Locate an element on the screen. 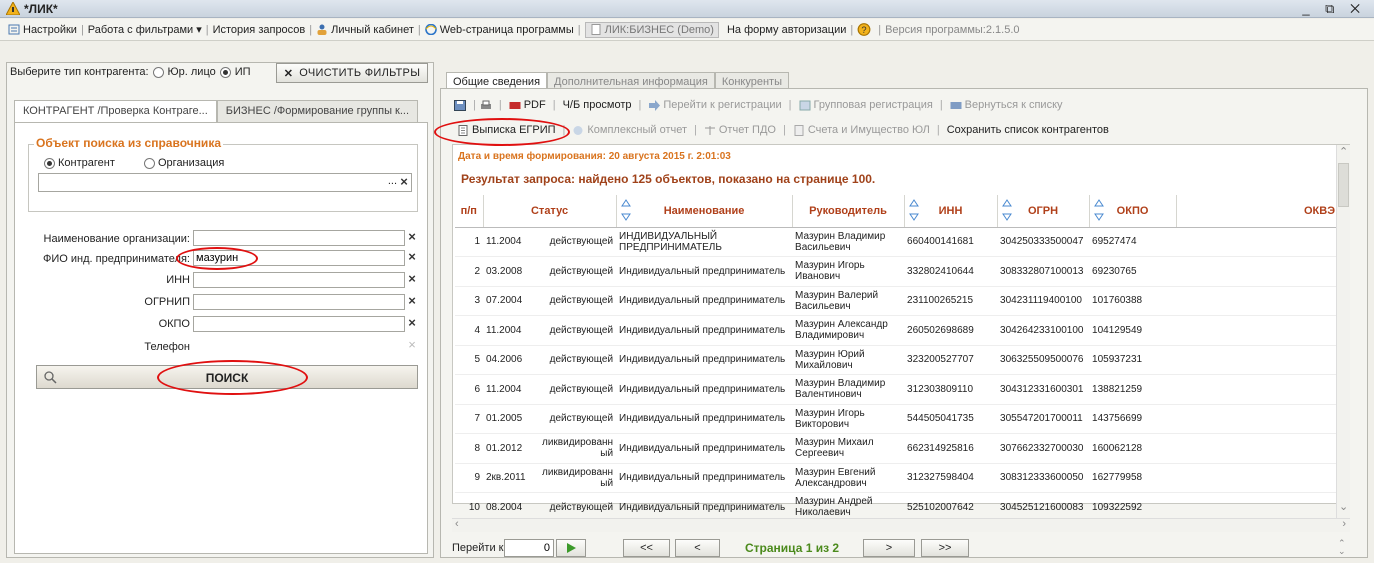 This screenshot has width=1374, height=563. clear-filters-button: ✕ ОЧИСТИТЬ ФИЛЬТРЫ is located at coordinates (352, 73).